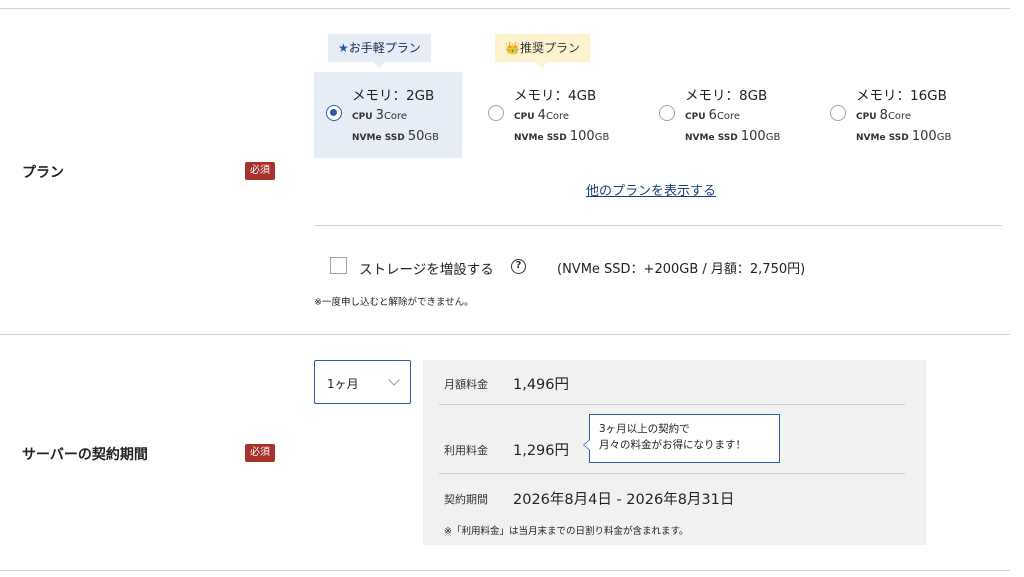 The width and height of the screenshot is (1024, 577). Describe the element at coordinates (681, 438) in the screenshot. I see `discount-tooltip: 3ヶ月以上の契約で 月々の料金がお得になります！` at that location.